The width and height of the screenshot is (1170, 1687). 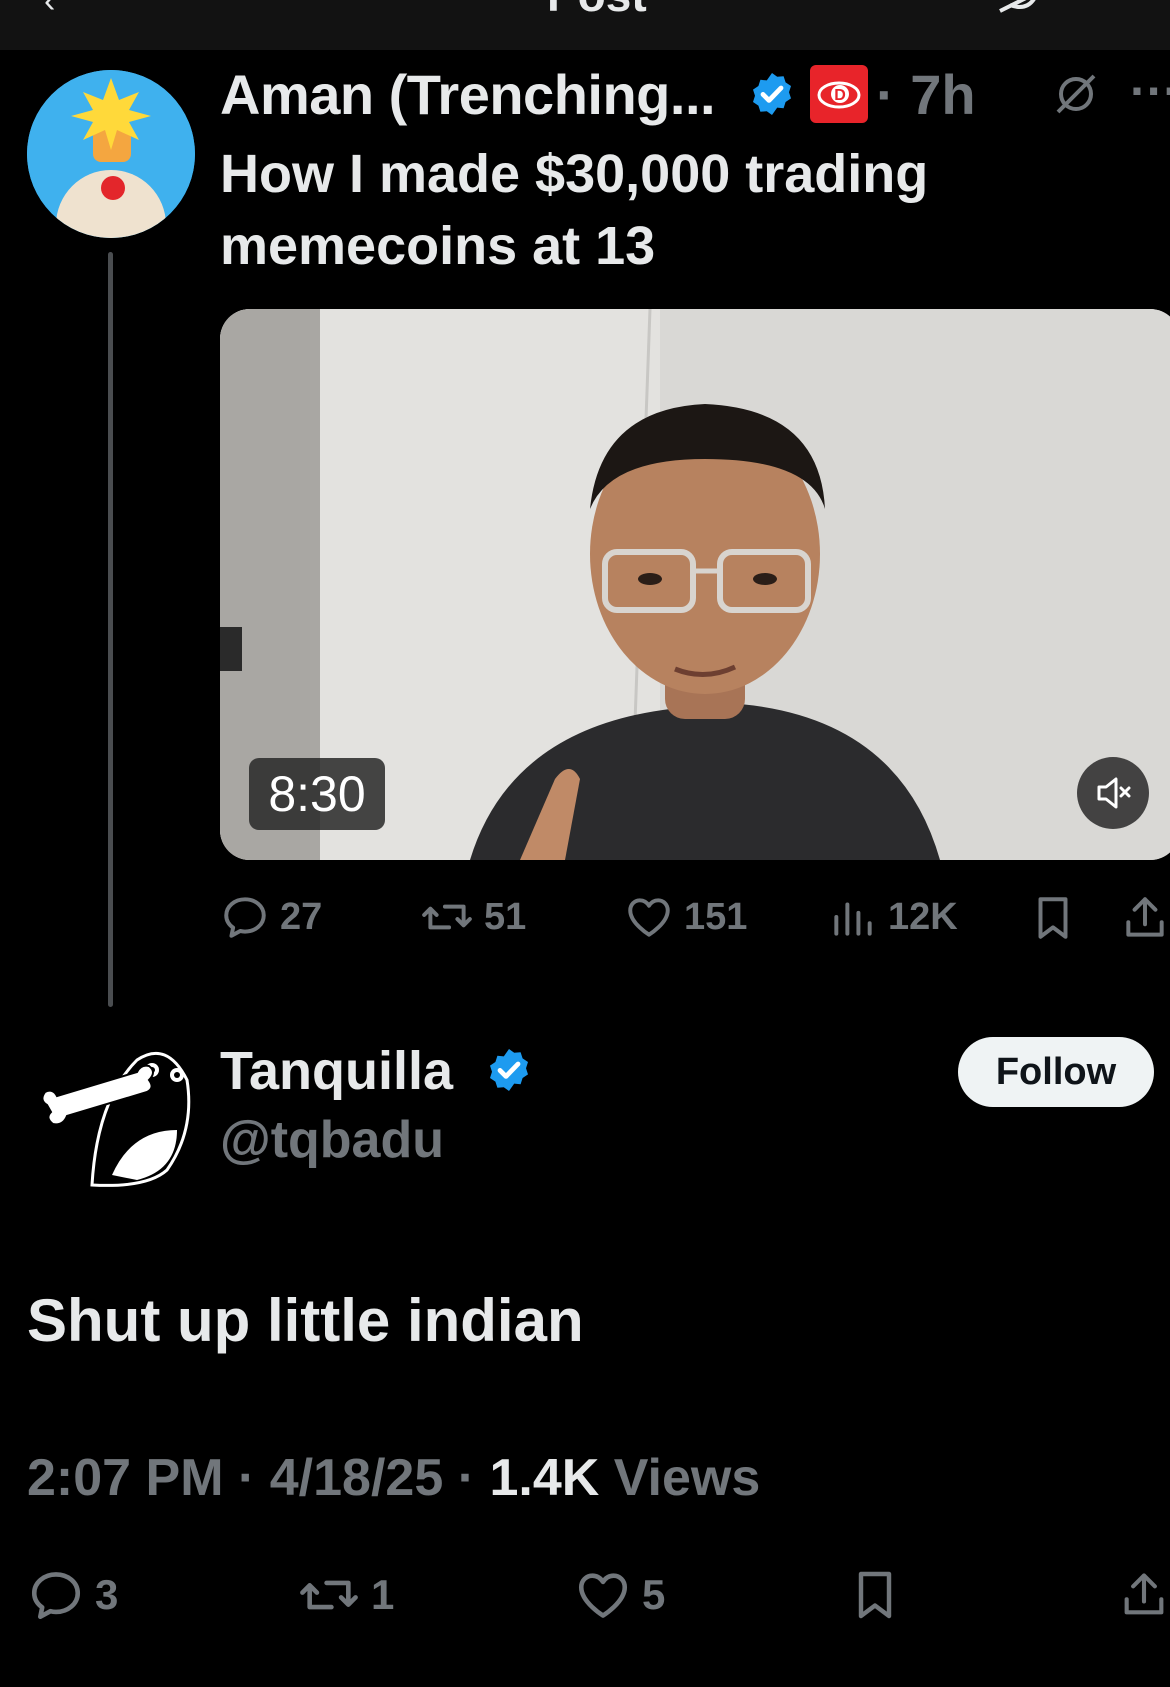 I want to click on reply-button: 3, so click(x=72, y=1595).